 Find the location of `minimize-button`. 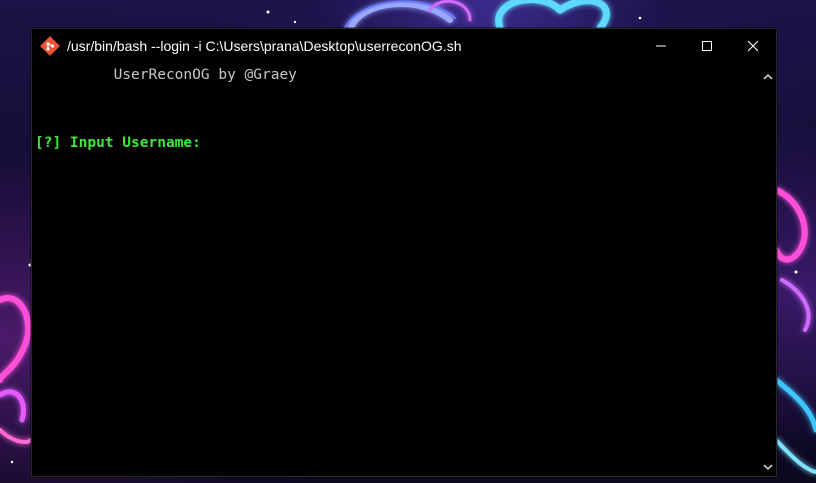

minimize-button is located at coordinates (661, 46).